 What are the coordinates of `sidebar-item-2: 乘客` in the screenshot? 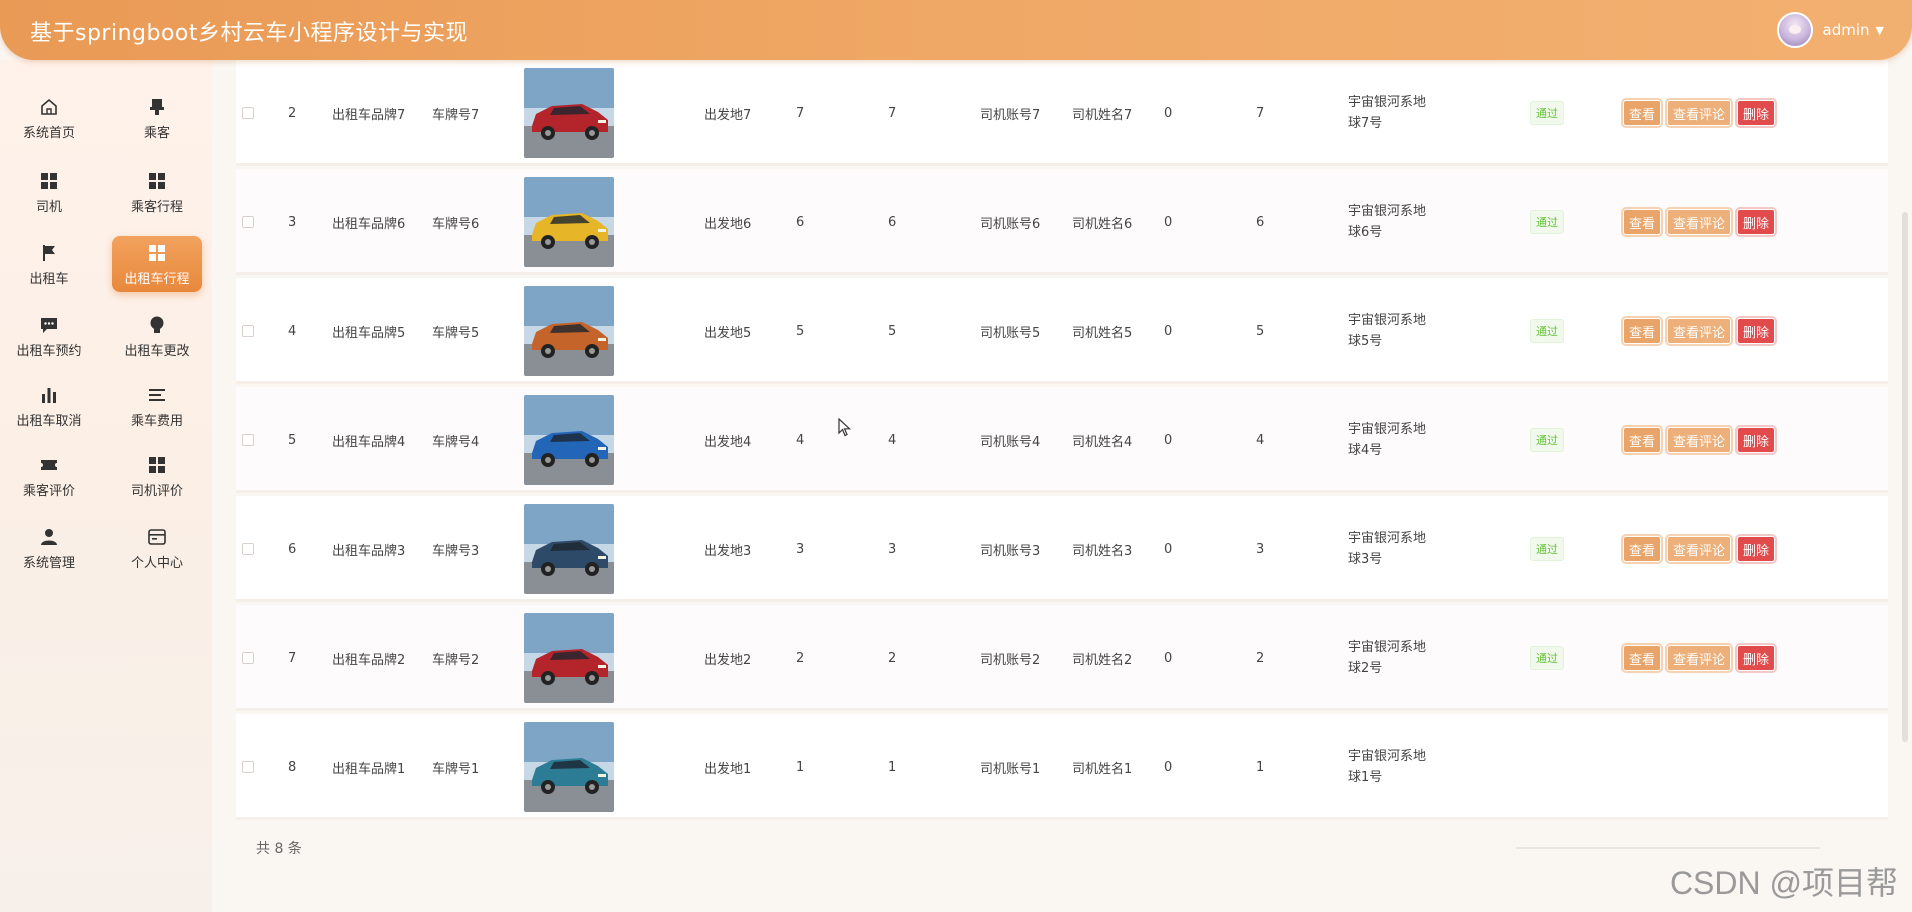 It's located at (157, 118).